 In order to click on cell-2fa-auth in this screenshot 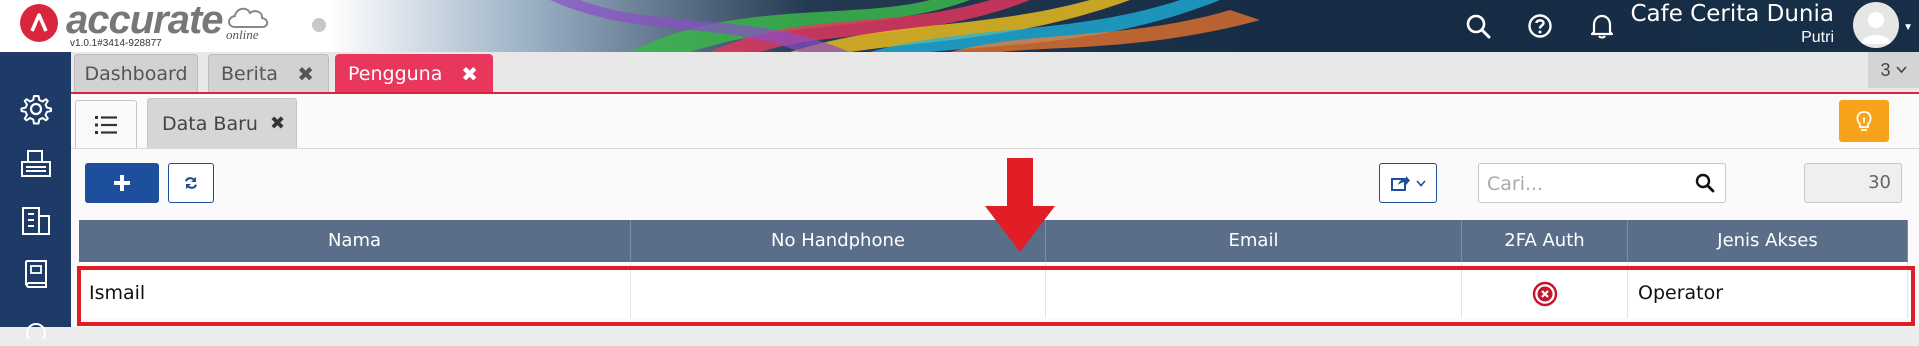, I will do `click(1545, 290)`.